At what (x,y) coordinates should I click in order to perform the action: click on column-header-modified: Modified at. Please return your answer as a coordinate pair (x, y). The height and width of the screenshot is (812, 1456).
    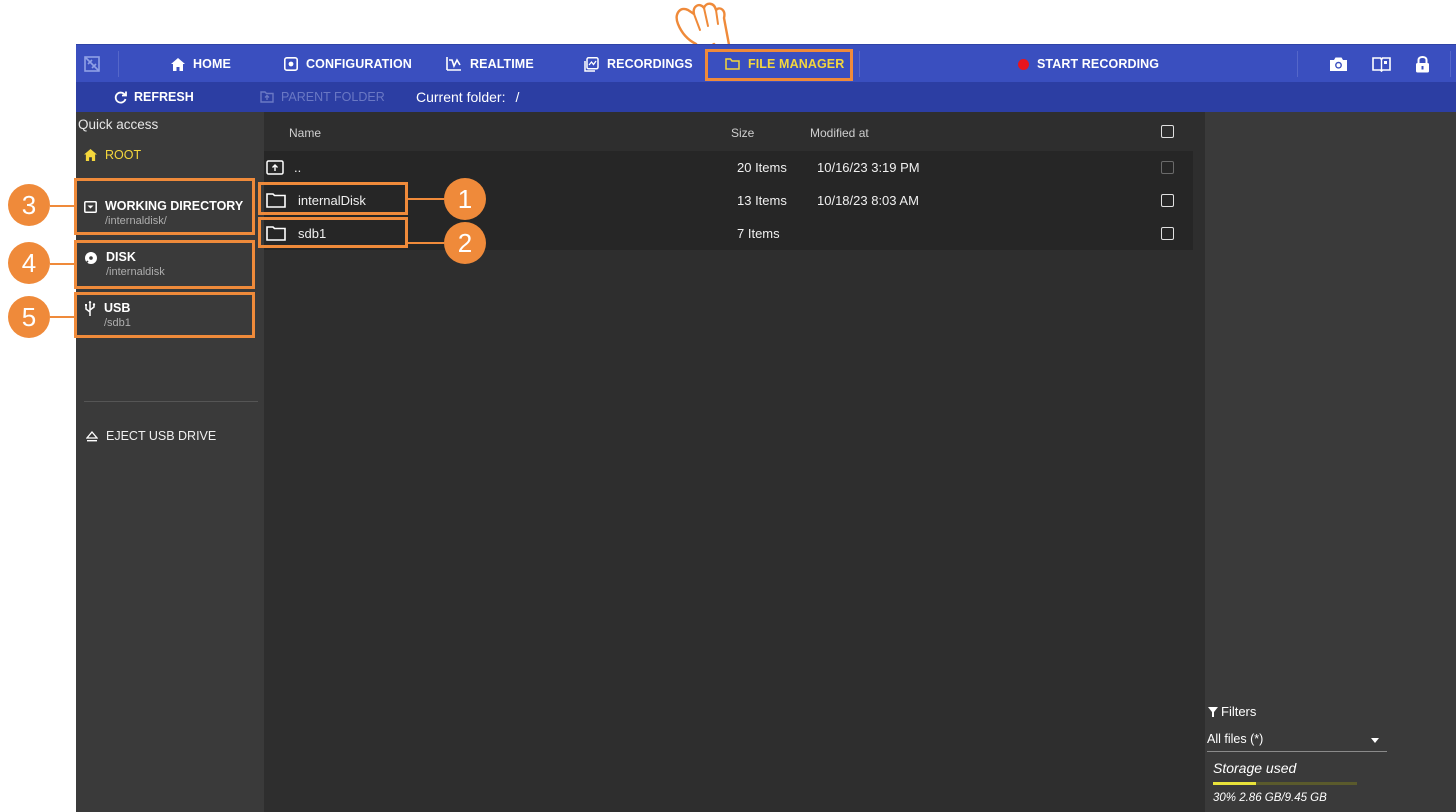
    Looking at the image, I should click on (839, 133).